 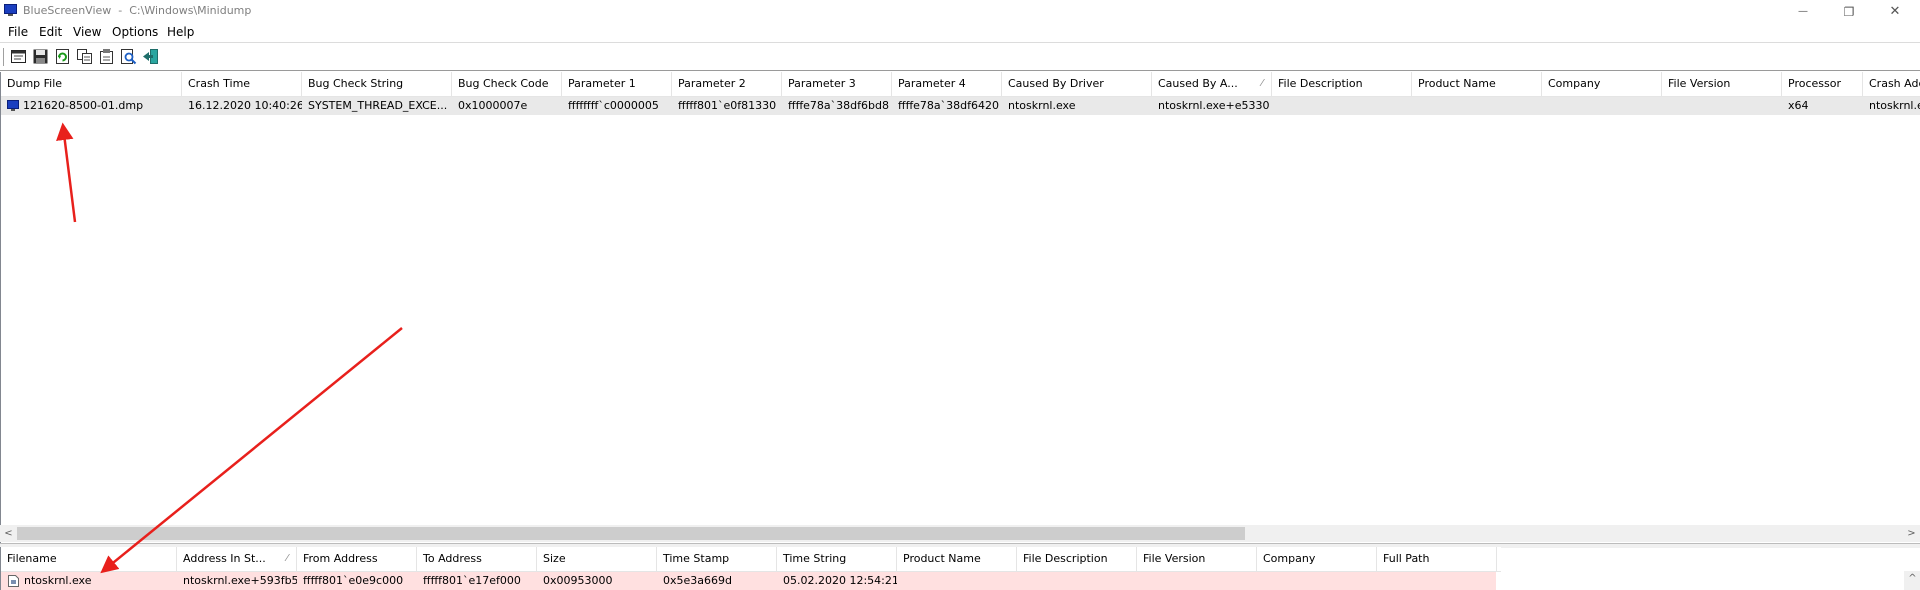 I want to click on column-header-from-address: From Address, so click(x=357, y=559).